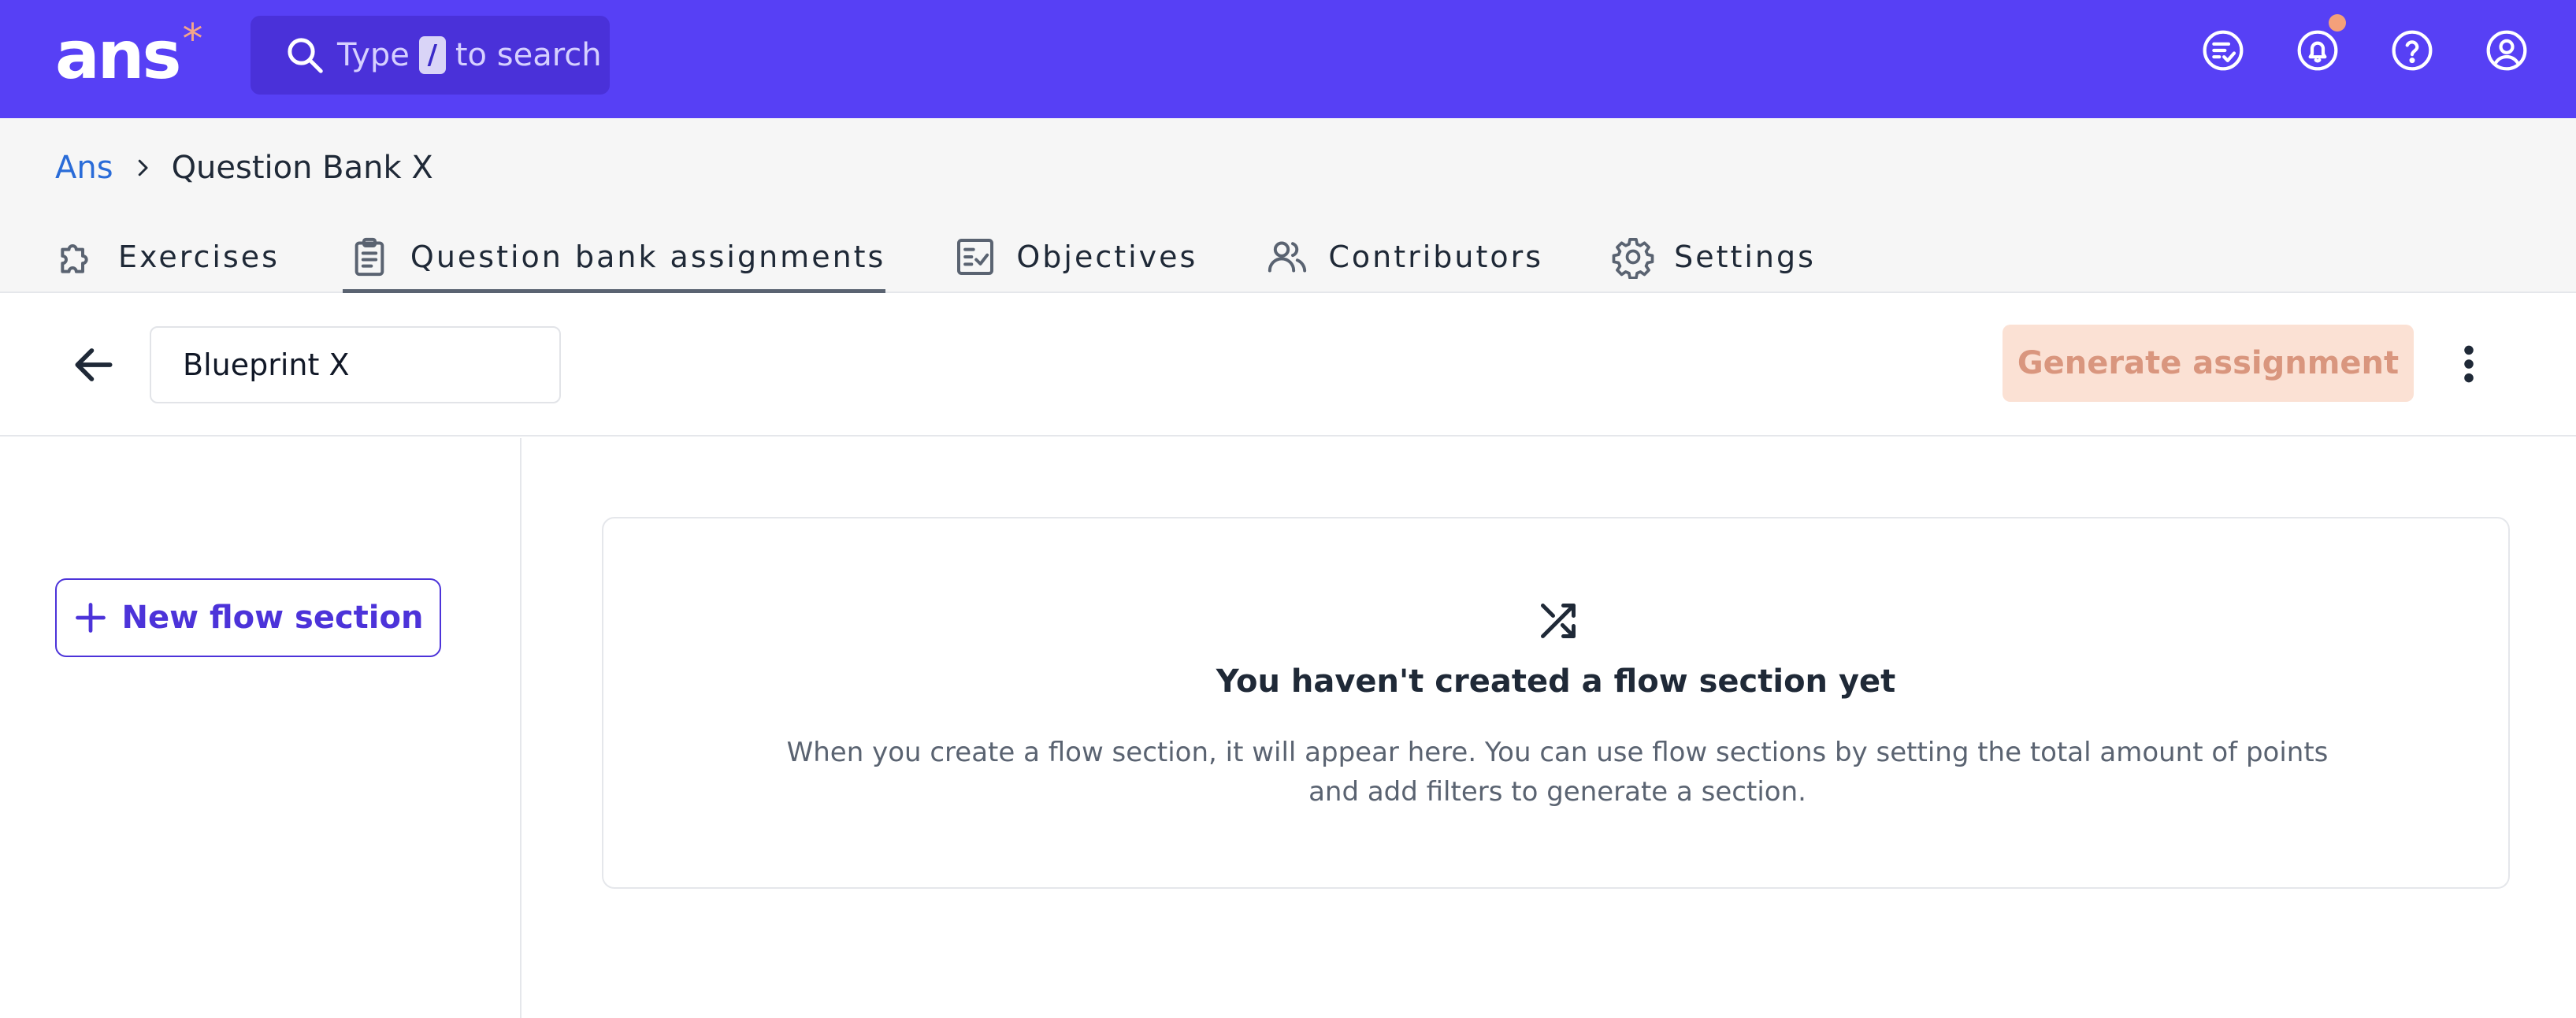  What do you see at coordinates (272, 618) in the screenshot?
I see `new-flow-section-label: New flow section` at bounding box center [272, 618].